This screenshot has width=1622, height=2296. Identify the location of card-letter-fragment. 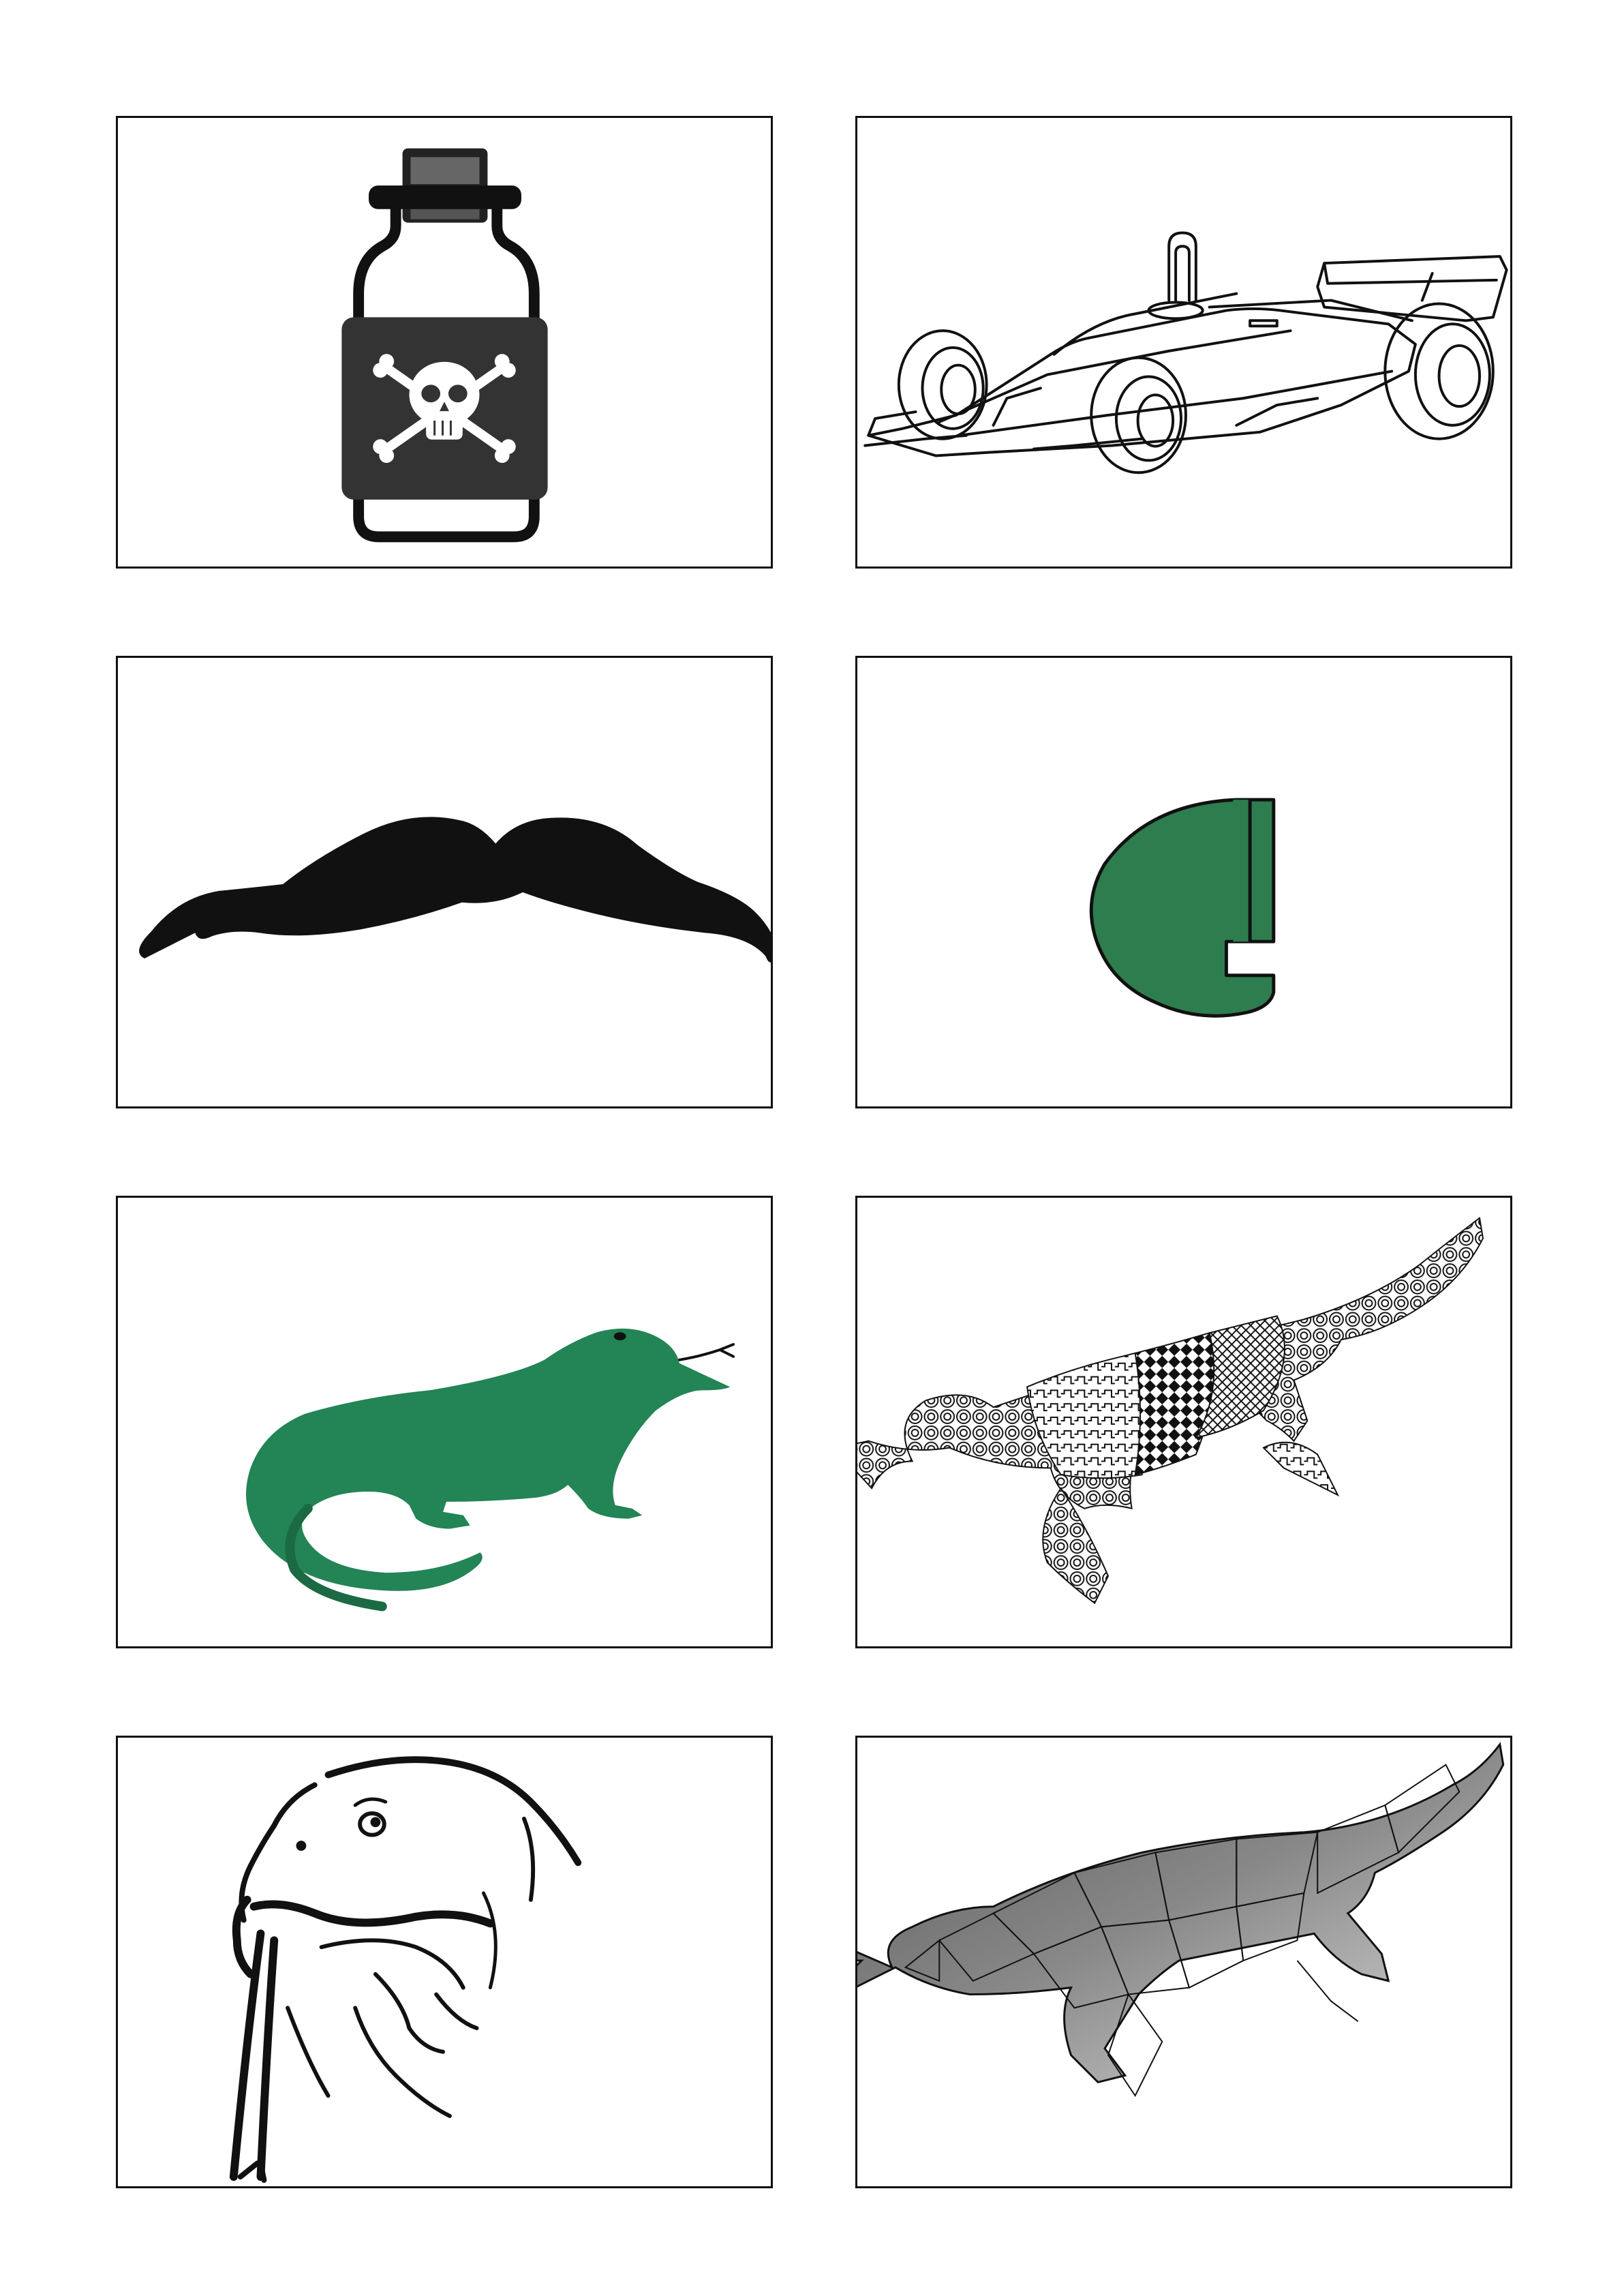
(1183, 882).